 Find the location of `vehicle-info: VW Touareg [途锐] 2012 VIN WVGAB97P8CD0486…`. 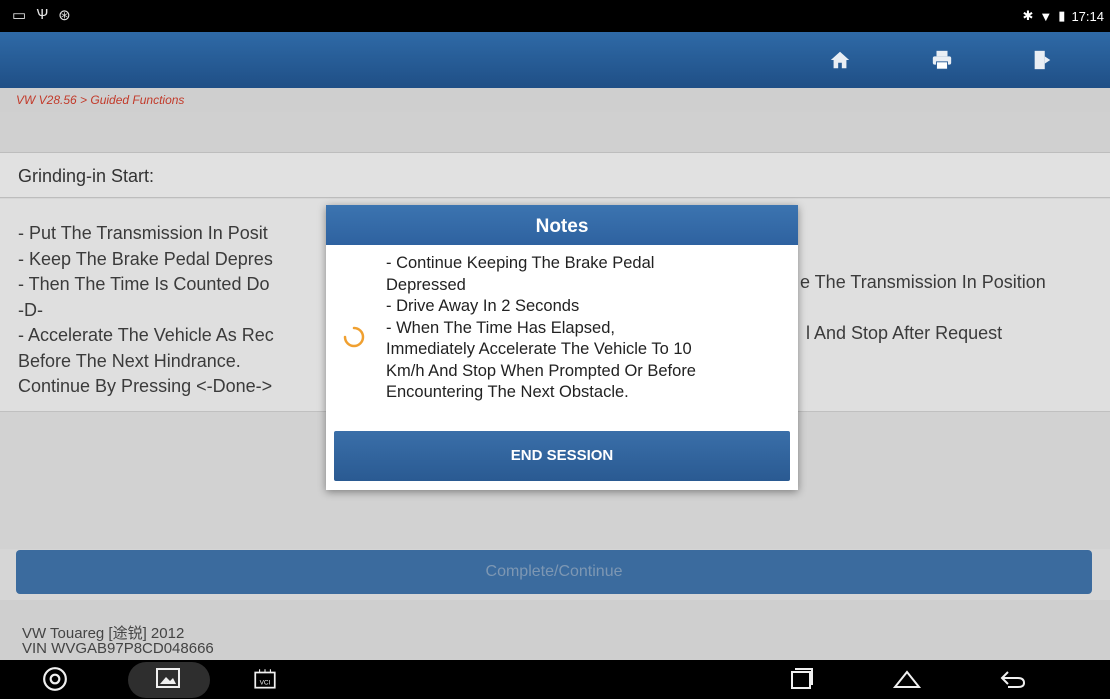

vehicle-info: VW Touareg [途锐] 2012 VIN WVGAB97P8CD0486… is located at coordinates (555, 630).